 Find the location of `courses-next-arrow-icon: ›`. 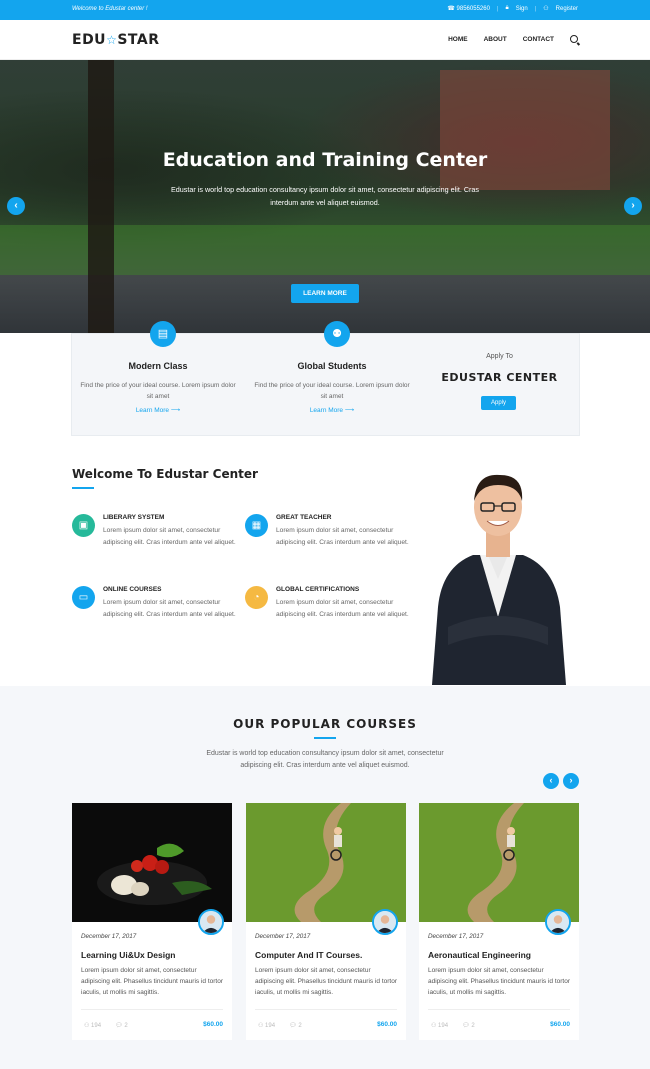

courses-next-arrow-icon: › is located at coordinates (571, 781).